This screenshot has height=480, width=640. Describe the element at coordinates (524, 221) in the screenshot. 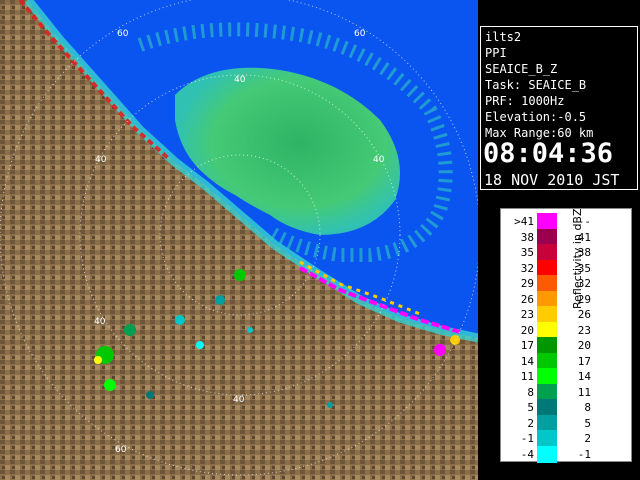

I see `legend-lower-bound: >41` at that location.